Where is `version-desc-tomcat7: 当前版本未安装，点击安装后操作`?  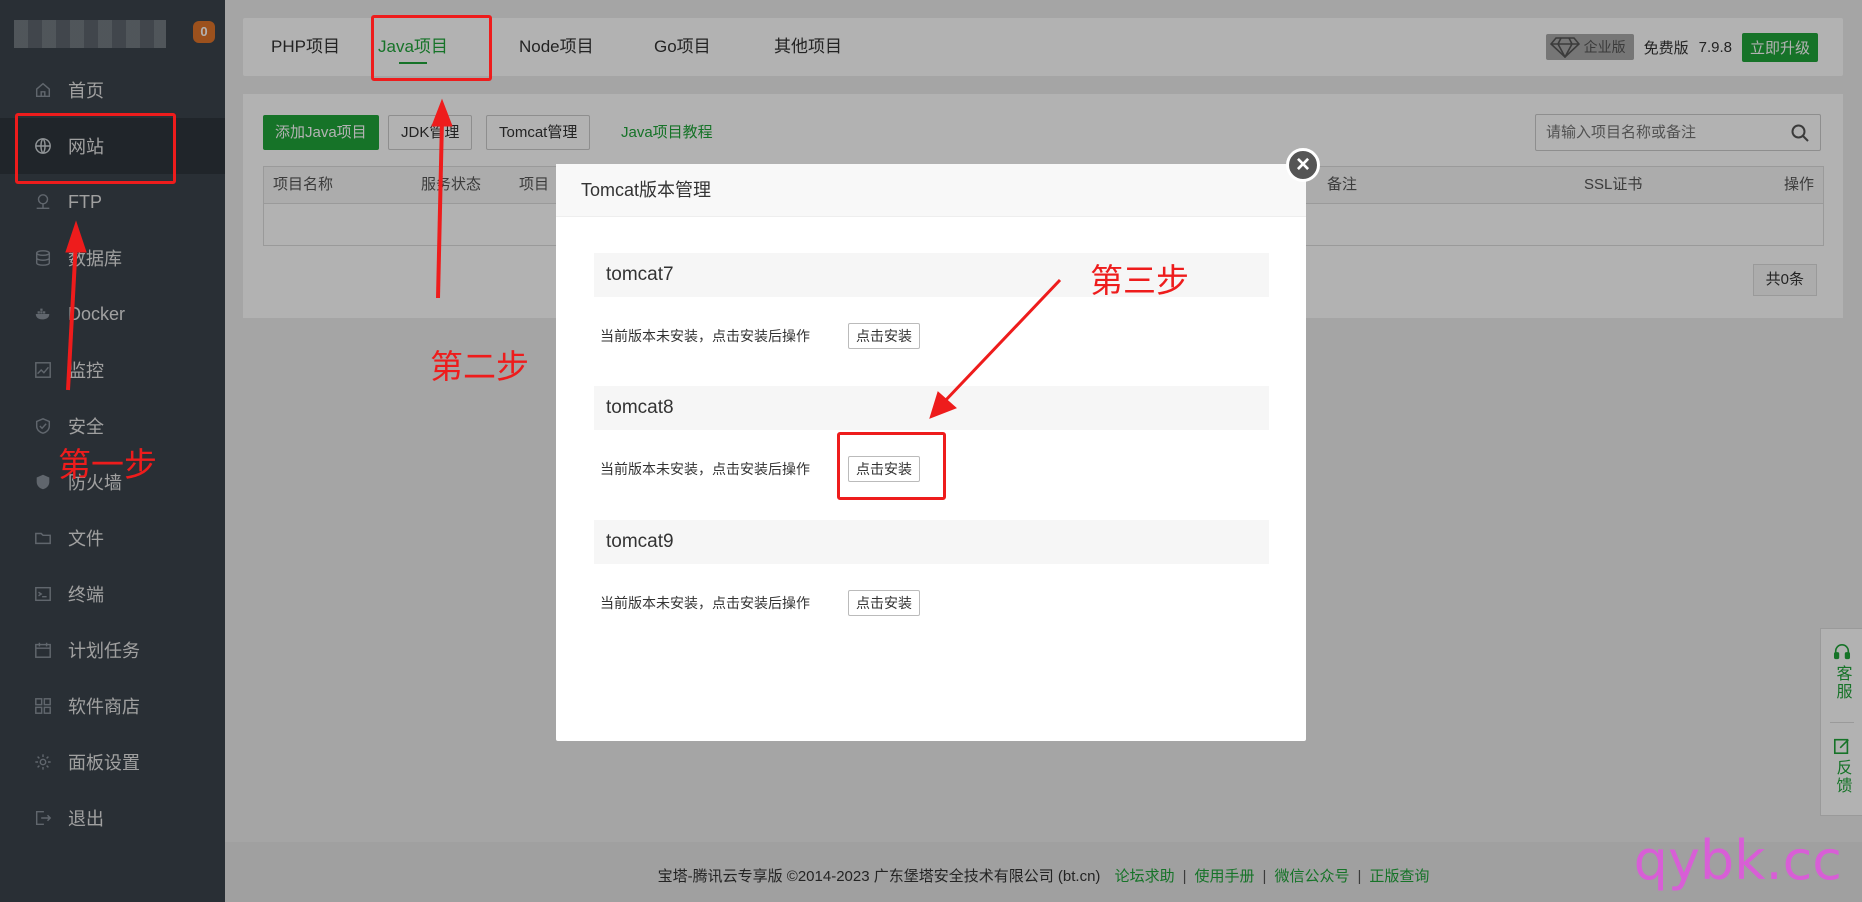
version-desc-tomcat7: 当前版本未安装，点击安装后操作 is located at coordinates (705, 336).